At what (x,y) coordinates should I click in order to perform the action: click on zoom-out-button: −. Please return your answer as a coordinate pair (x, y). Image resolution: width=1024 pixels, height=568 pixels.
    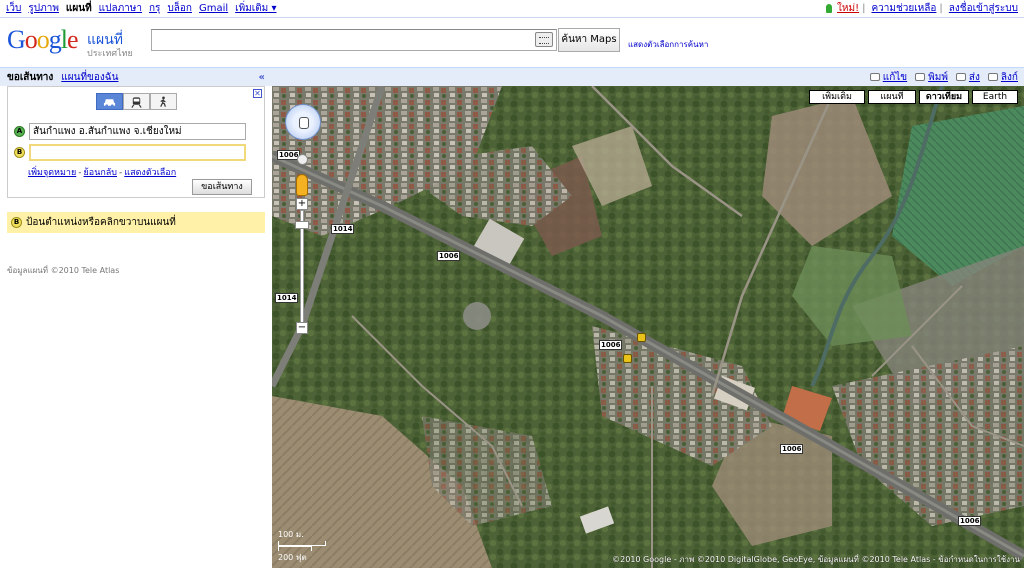
    Looking at the image, I should click on (302, 328).